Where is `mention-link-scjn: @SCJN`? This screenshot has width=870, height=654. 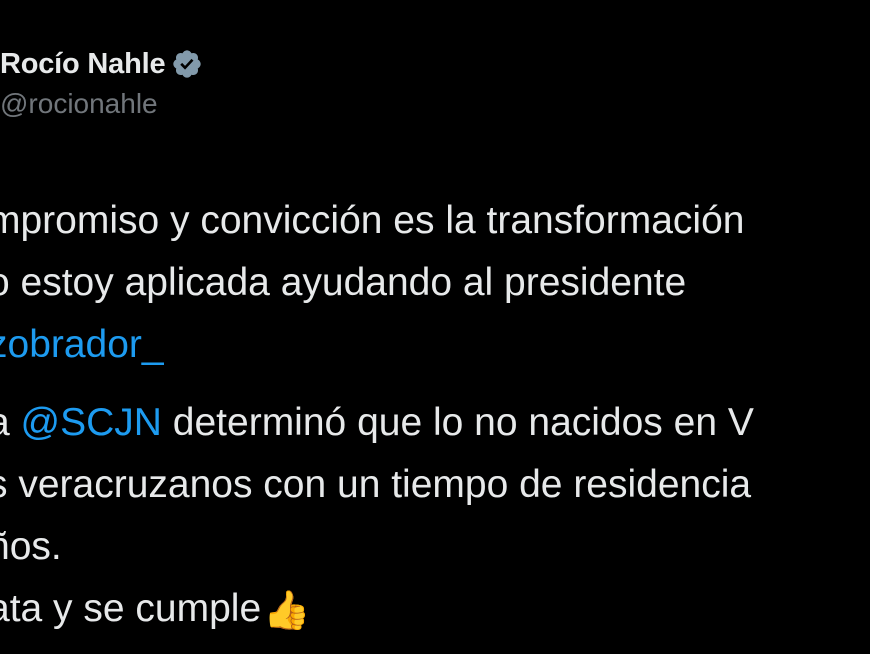
mention-link-scjn: @SCJN is located at coordinates (91, 422).